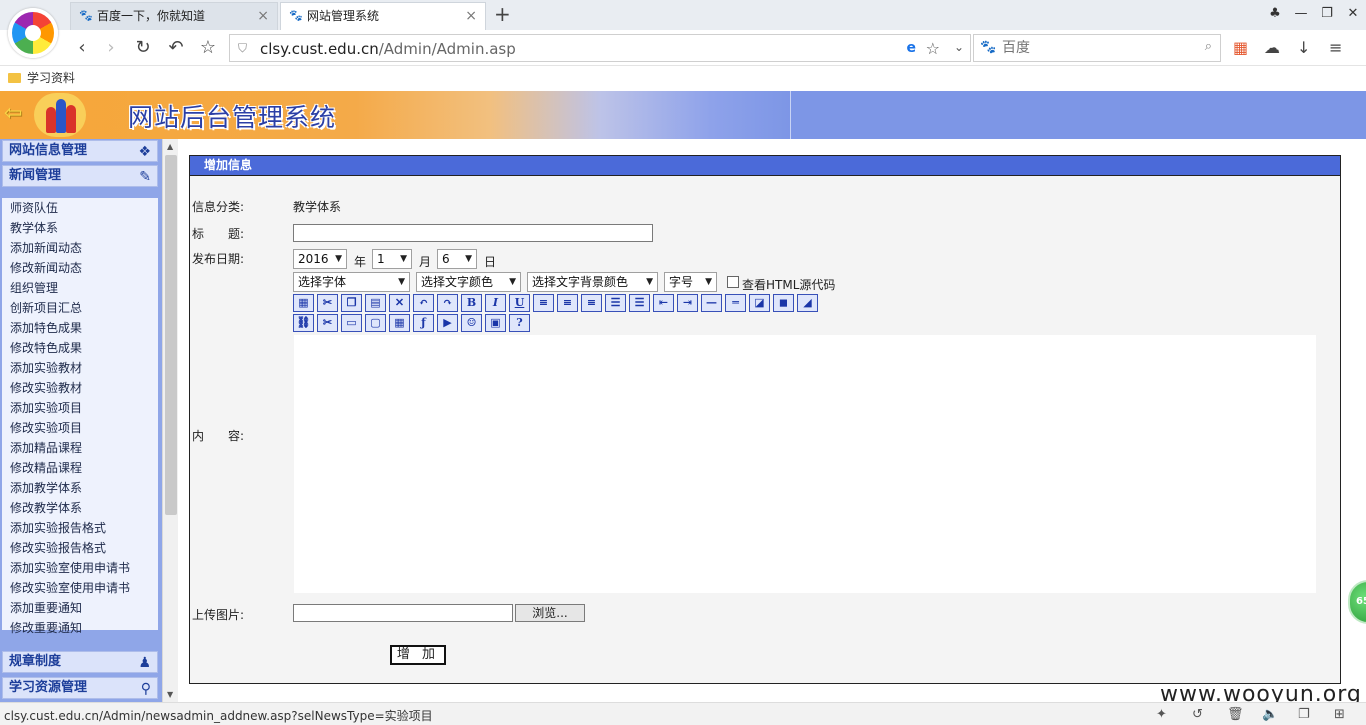 The image size is (1366, 725). Describe the element at coordinates (80, 508) in the screenshot. I see `sidebar-item: 修改教学体系` at that location.